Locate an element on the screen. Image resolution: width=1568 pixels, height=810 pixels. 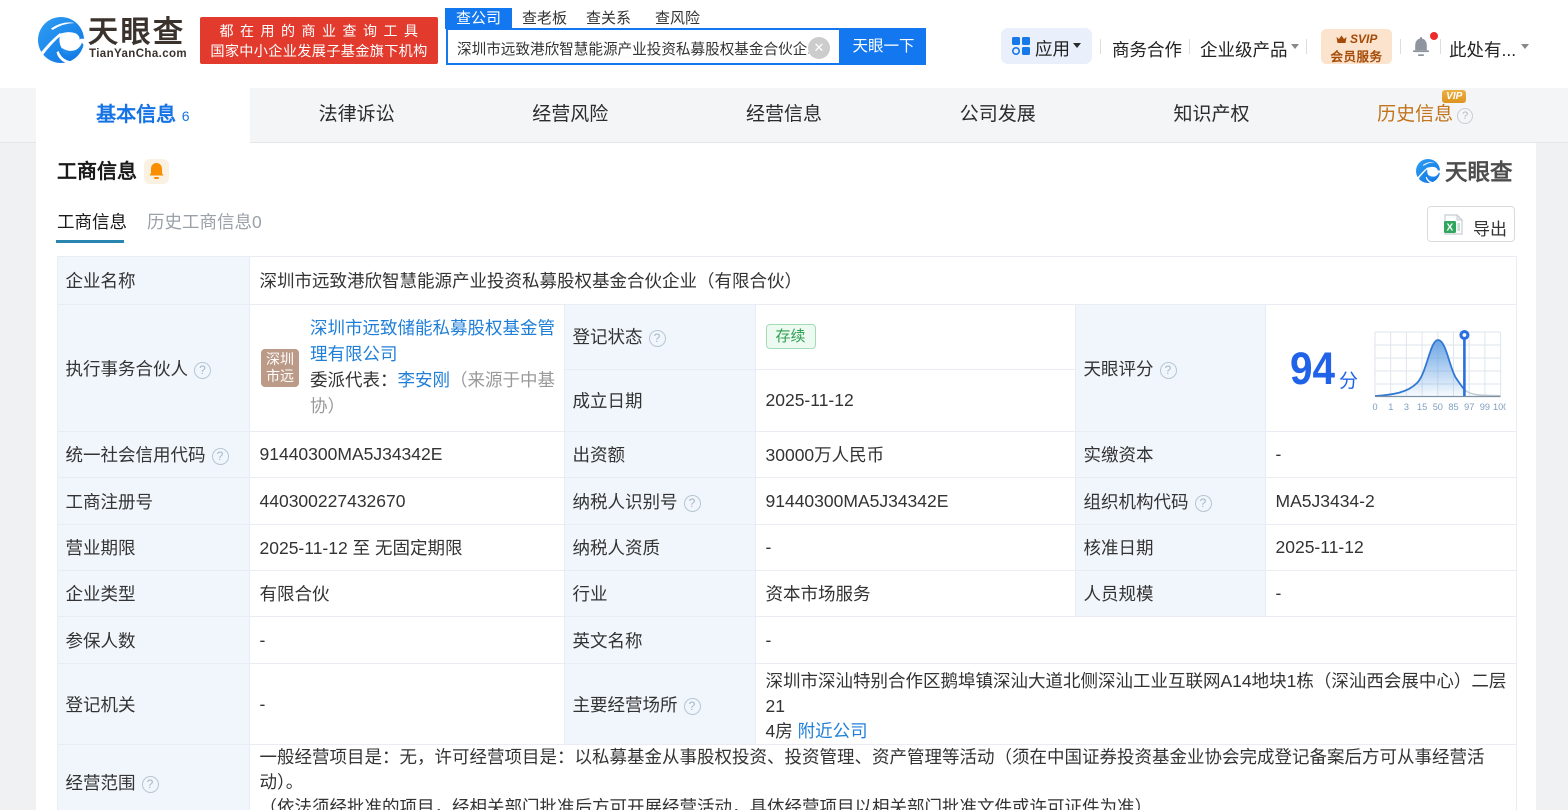
svg-text: 15 is located at coordinates (1422, 407).